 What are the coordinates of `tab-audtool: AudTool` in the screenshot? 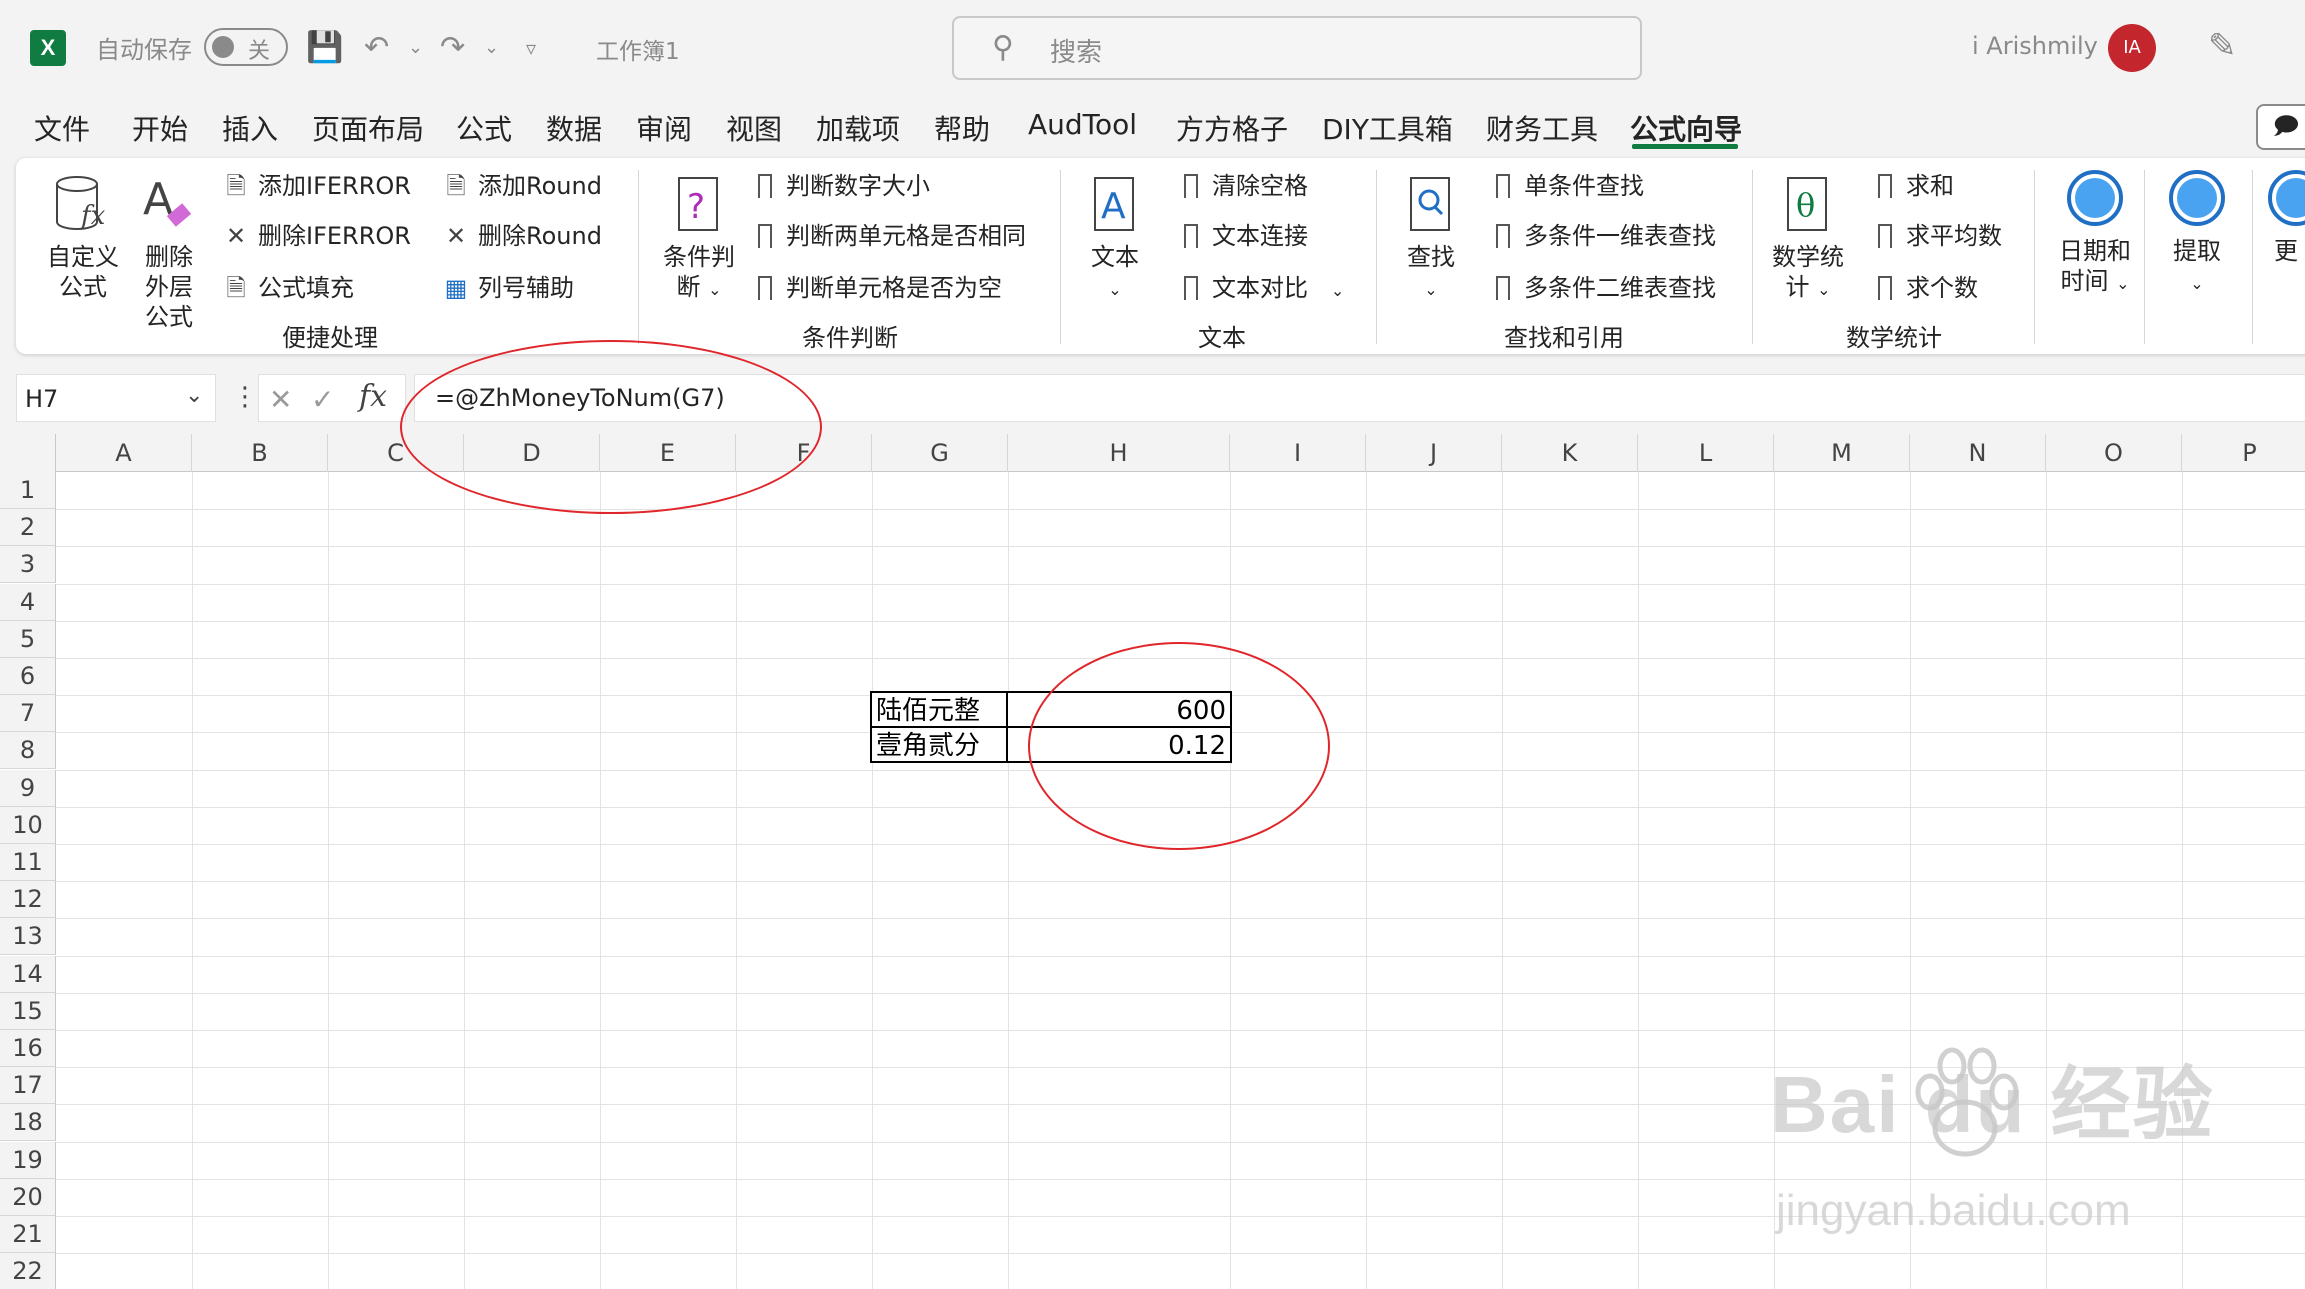 It's located at (1082, 124).